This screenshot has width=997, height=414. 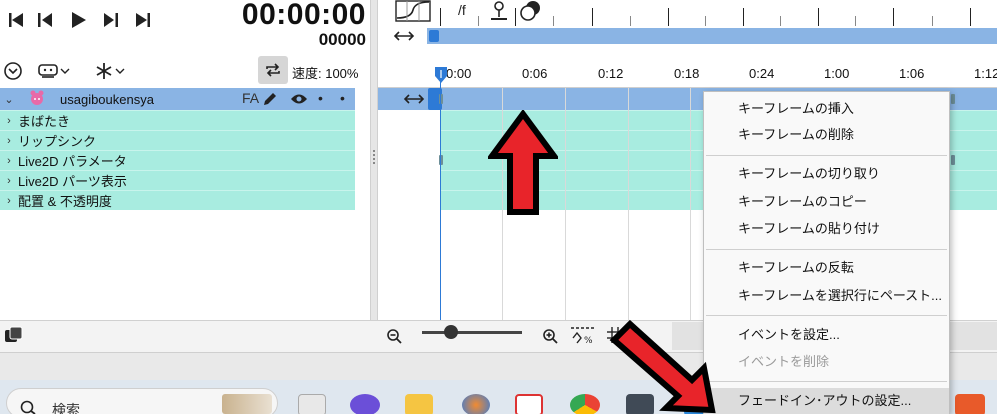 I want to click on loop-toggle-button, so click(x=273, y=70).